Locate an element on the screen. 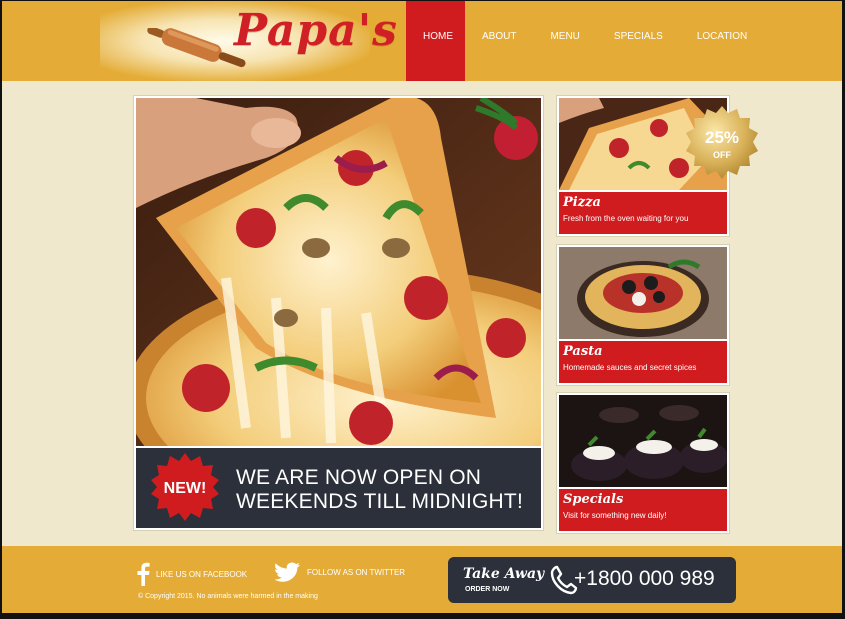 The height and width of the screenshot is (619, 845). header: Papa's HOME ABOUT MENU SPECIALS LOCATION is located at coordinates (422, 41).